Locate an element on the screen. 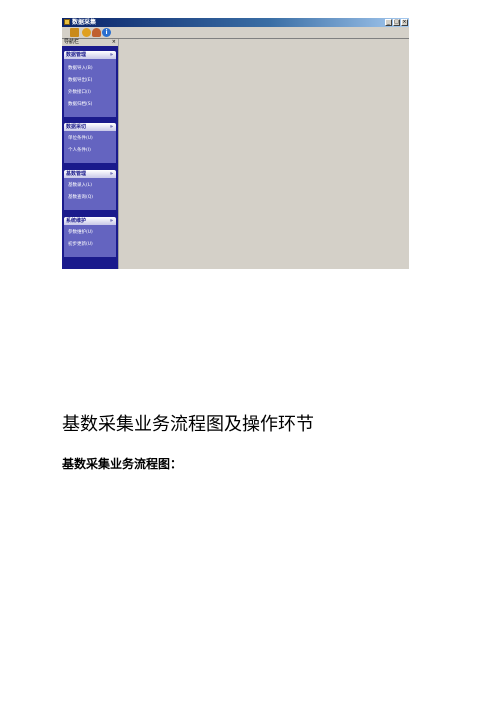 This screenshot has width=500, height=707. title-bar: 数据采集 _ □ × is located at coordinates (235, 22).